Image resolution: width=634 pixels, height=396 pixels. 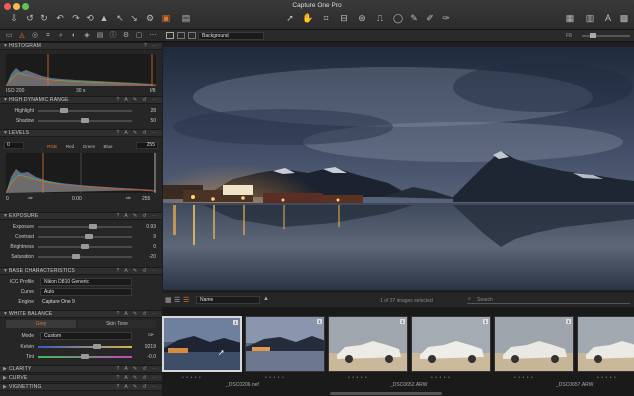 What do you see at coordinates (146, 347) in the screenshot?
I see `kelvin-value: 9219` at bounding box center [146, 347].